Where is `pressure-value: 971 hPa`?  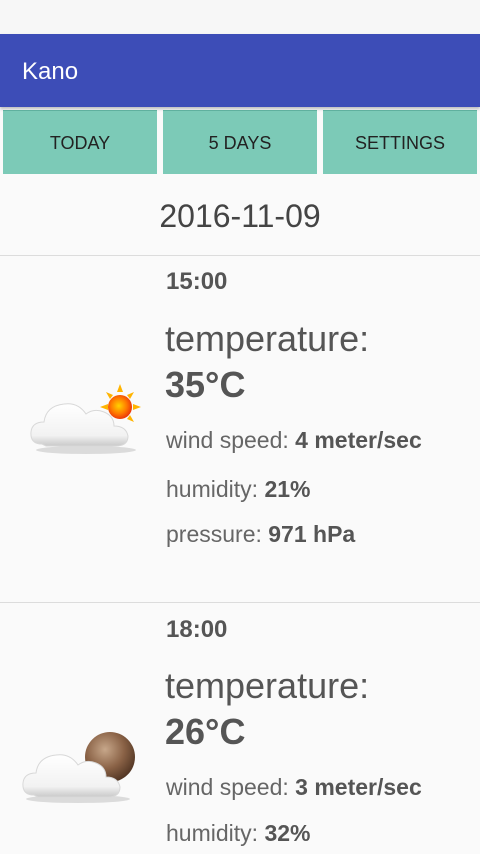 pressure-value: 971 hPa is located at coordinates (312, 534).